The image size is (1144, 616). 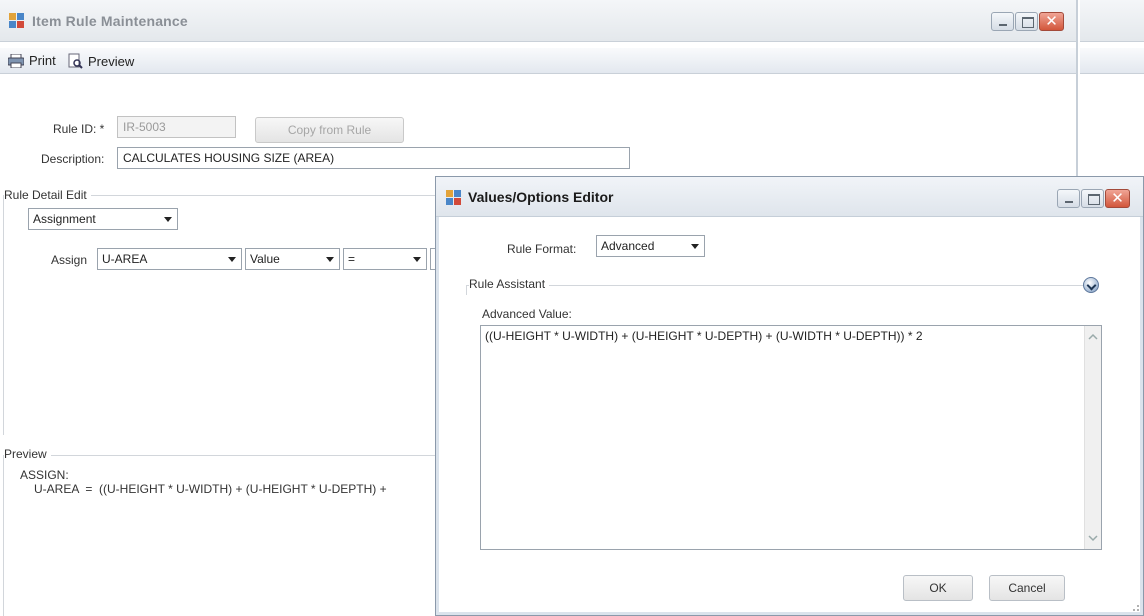 What do you see at coordinates (47, 195) in the screenshot?
I see `rule-detail-group-title: Rule Detail Edit` at bounding box center [47, 195].